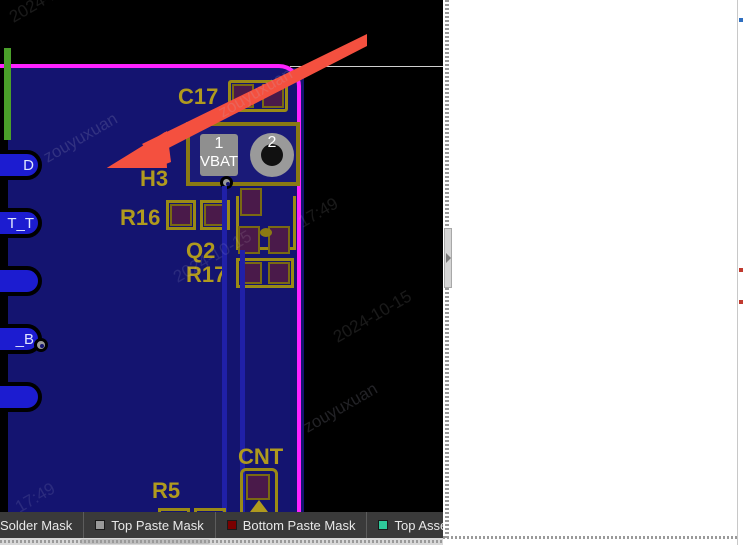 Image resolution: width=744 pixels, height=545 pixels. I want to click on pin-number: 2, so click(272, 142).